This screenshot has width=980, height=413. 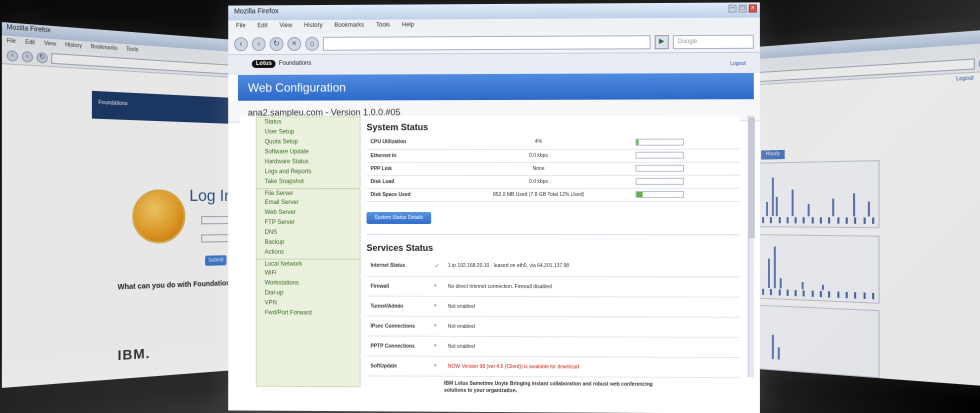 What do you see at coordinates (308, 182) in the screenshot?
I see `sidebar-item-take-snapshot: Take Snapshot` at bounding box center [308, 182].